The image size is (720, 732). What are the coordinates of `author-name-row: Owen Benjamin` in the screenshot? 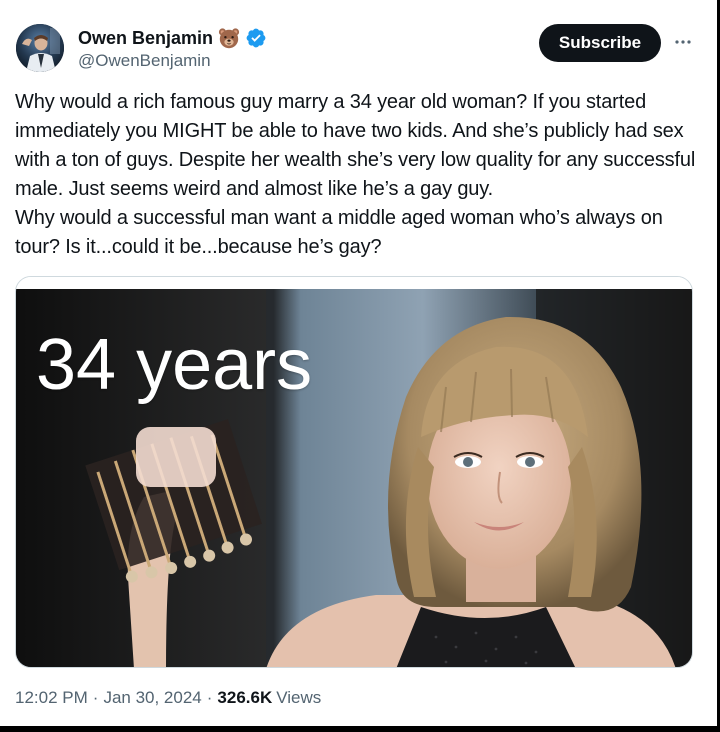 It's located at (172, 38).